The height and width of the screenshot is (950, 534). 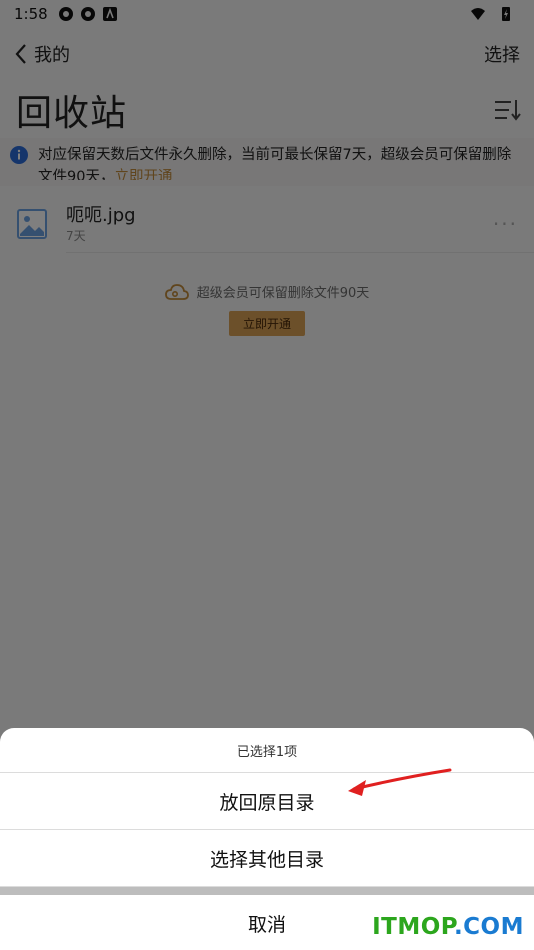 I want to click on annotation-arrow-icon, so click(x=400, y=782).